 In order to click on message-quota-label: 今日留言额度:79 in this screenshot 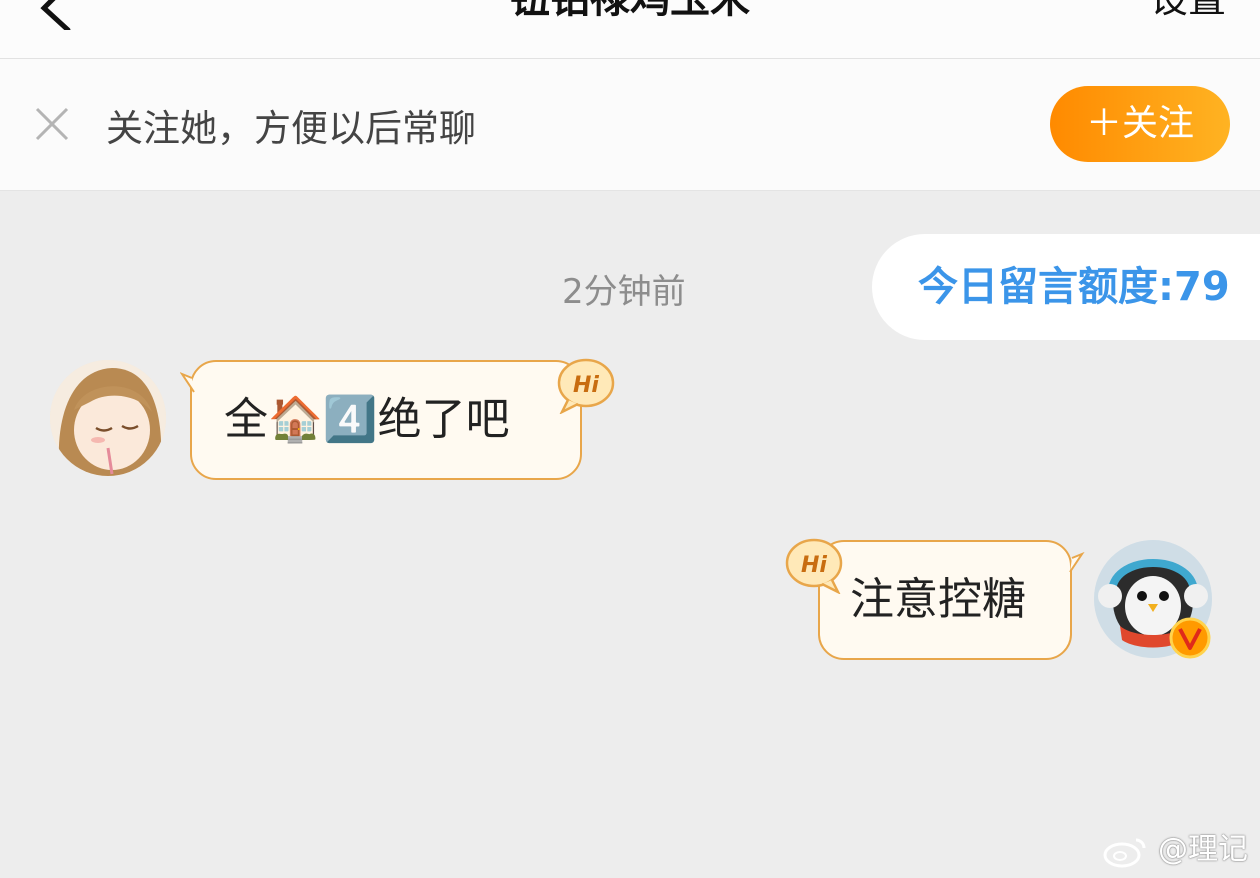, I will do `click(1074, 287)`.